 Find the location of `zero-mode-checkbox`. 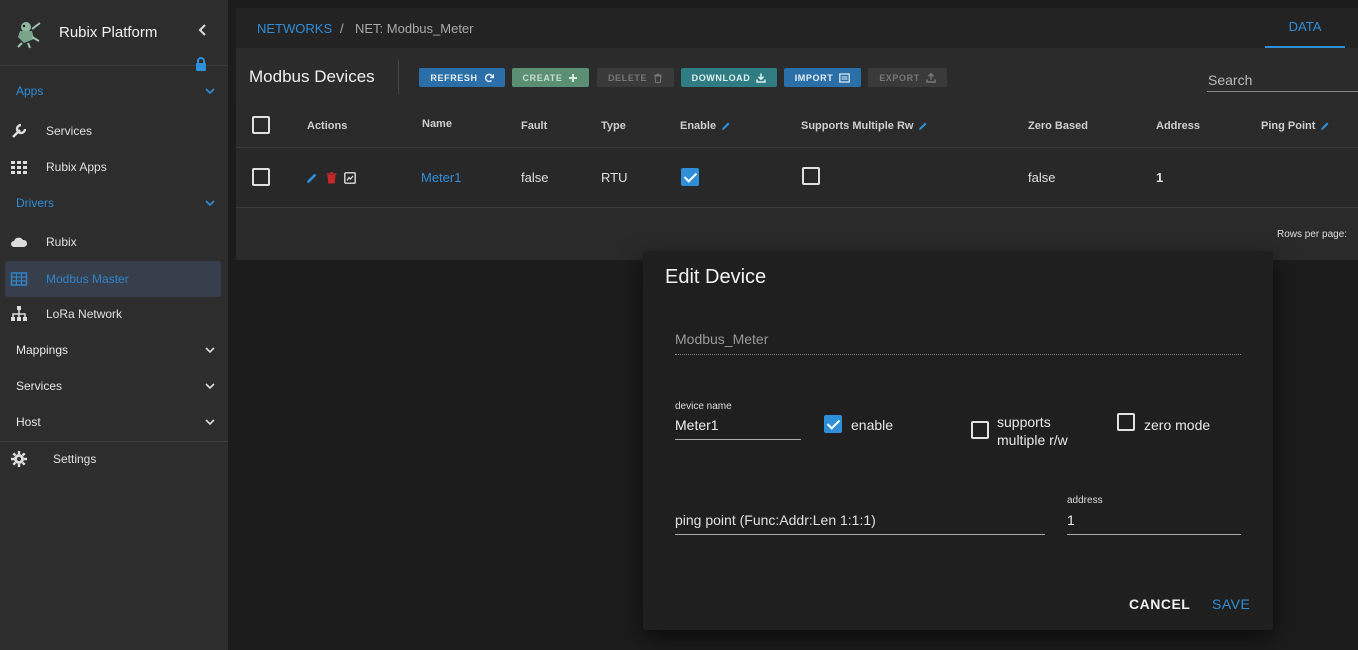

zero-mode-checkbox is located at coordinates (1126, 422).